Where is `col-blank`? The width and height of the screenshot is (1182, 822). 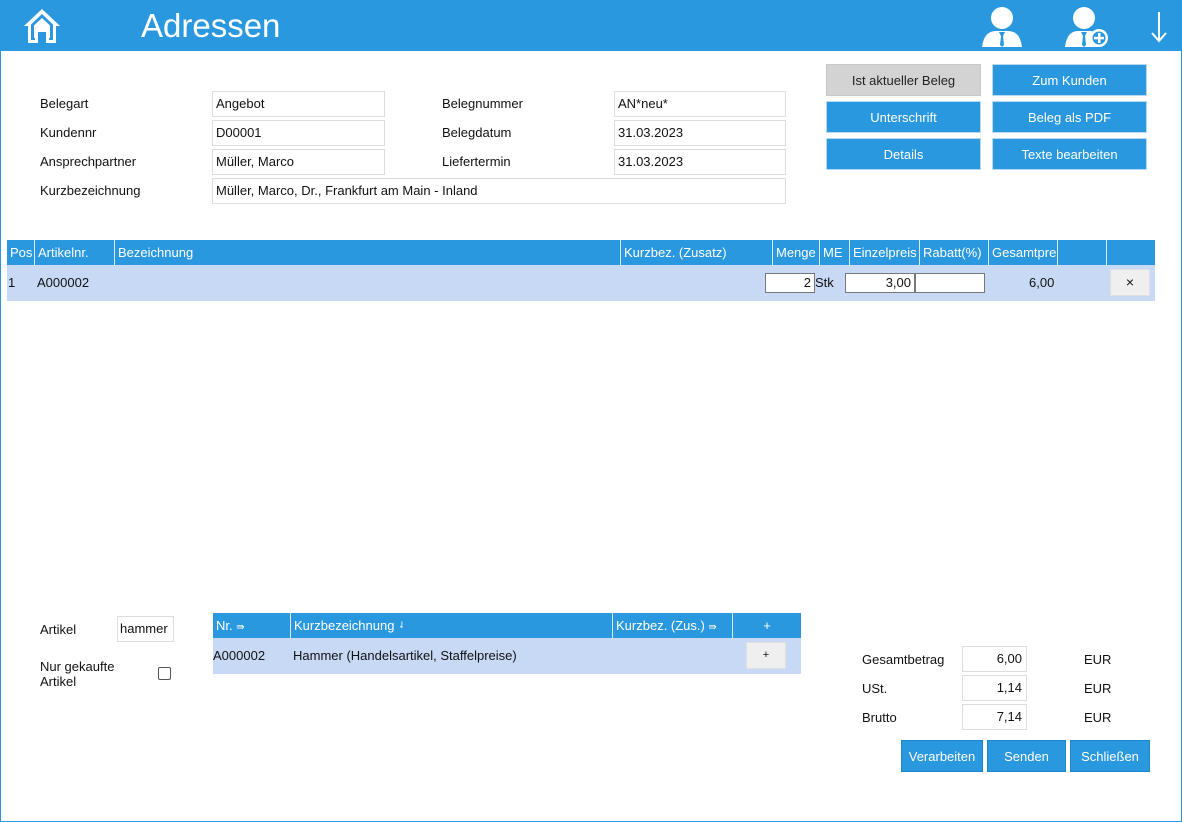 col-blank is located at coordinates (1082, 252).